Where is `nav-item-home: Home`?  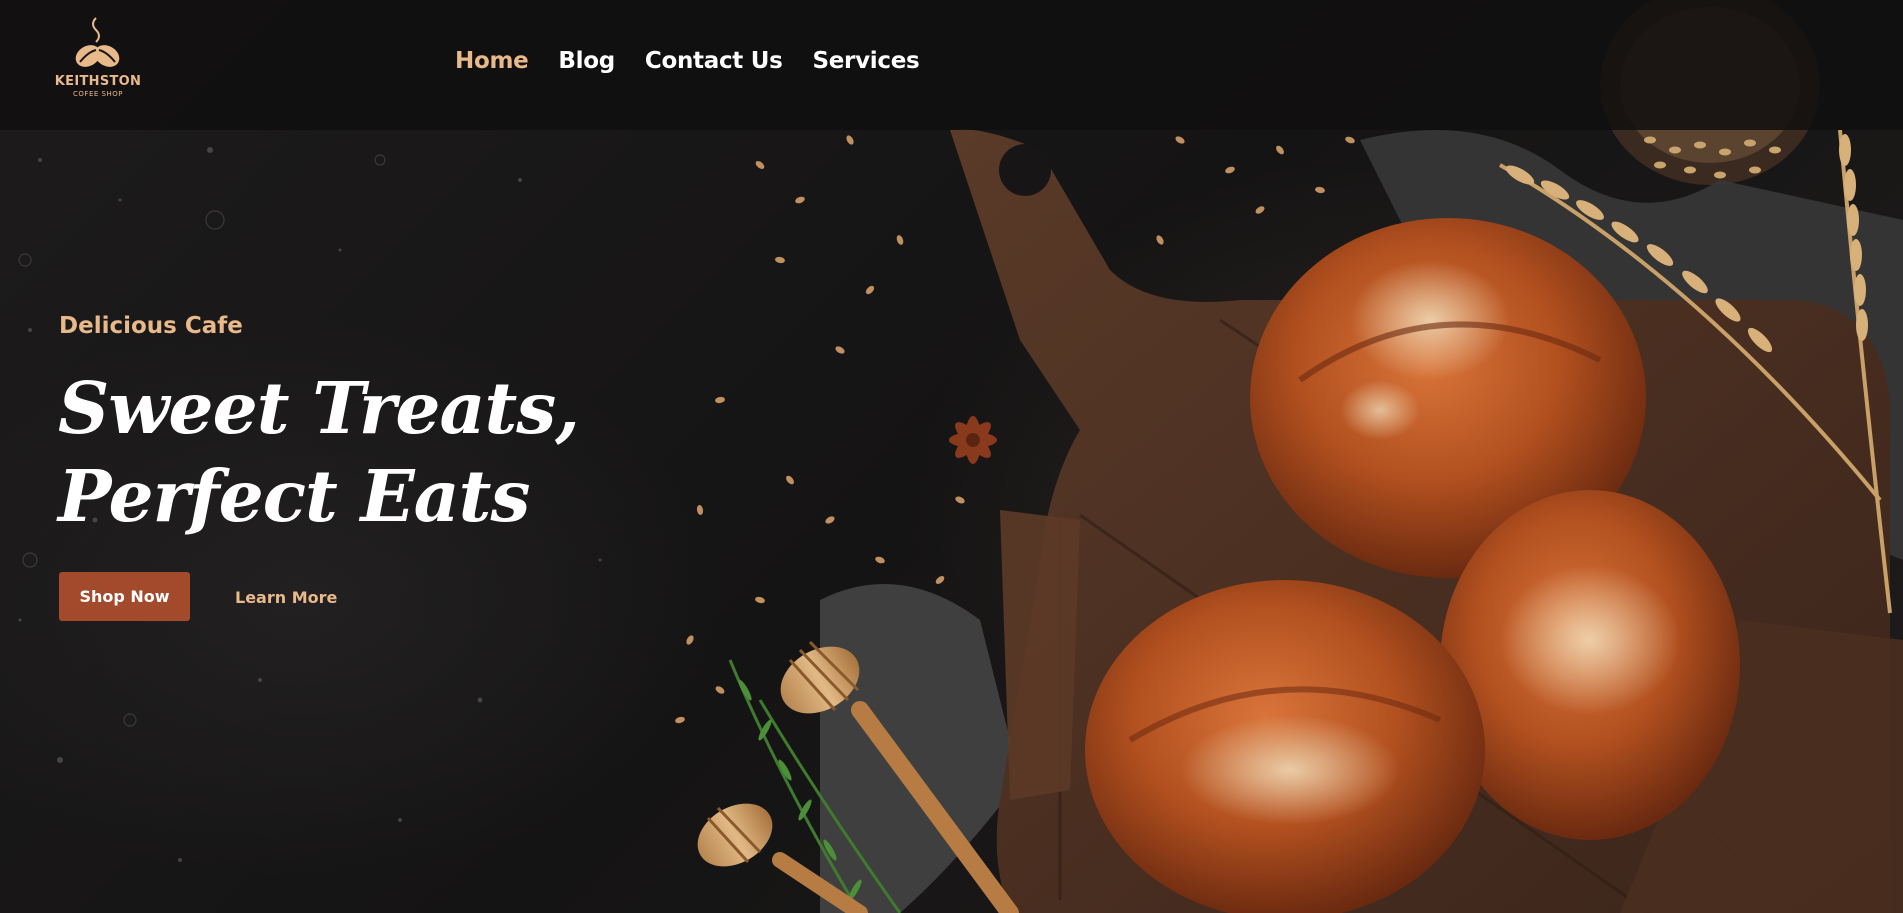
nav-item-home: Home is located at coordinates (492, 61).